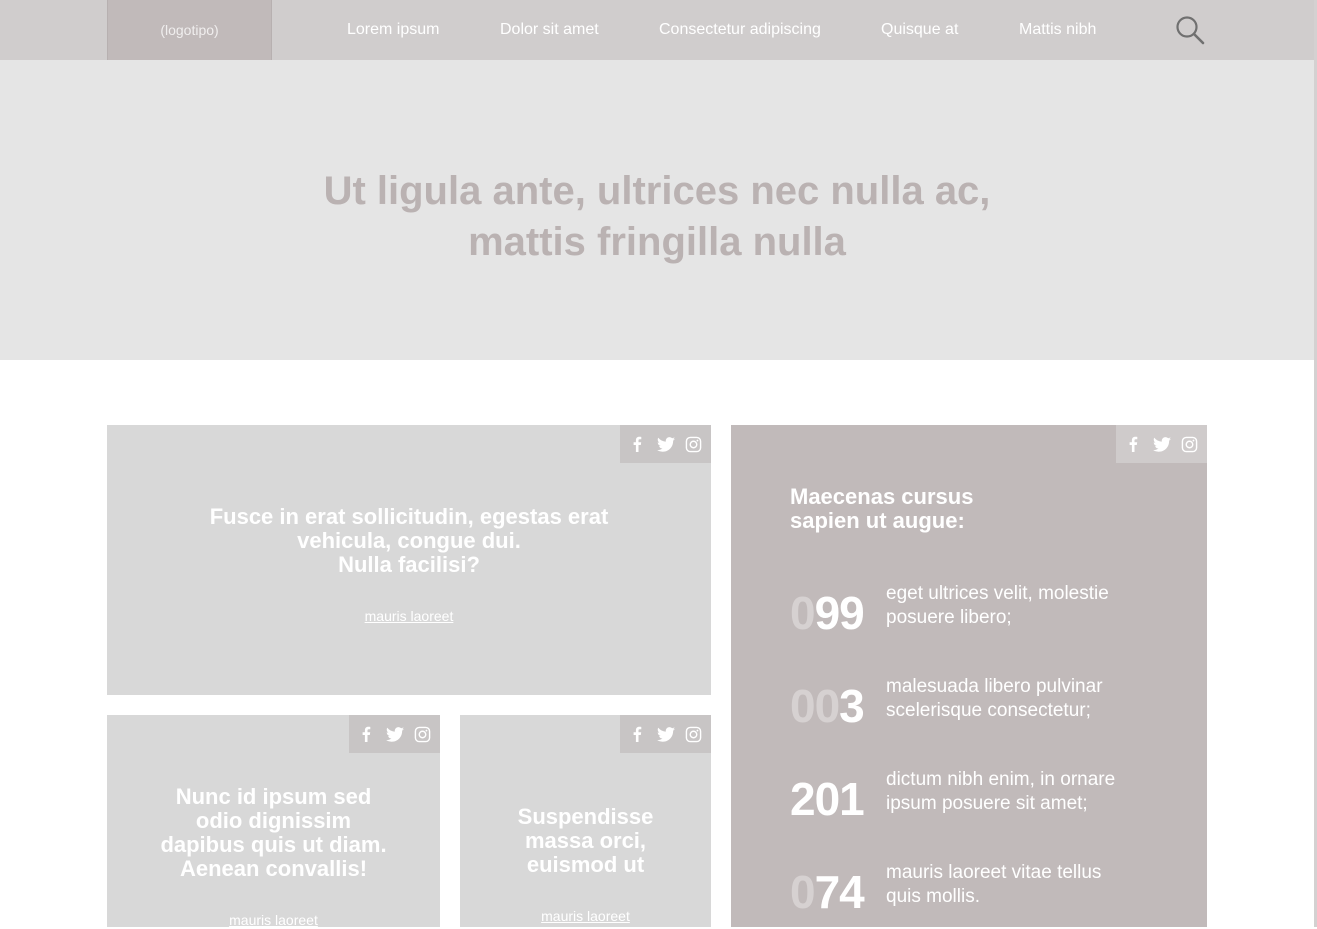  What do you see at coordinates (189, 30) in the screenshot?
I see `logo: (logotipo)` at bounding box center [189, 30].